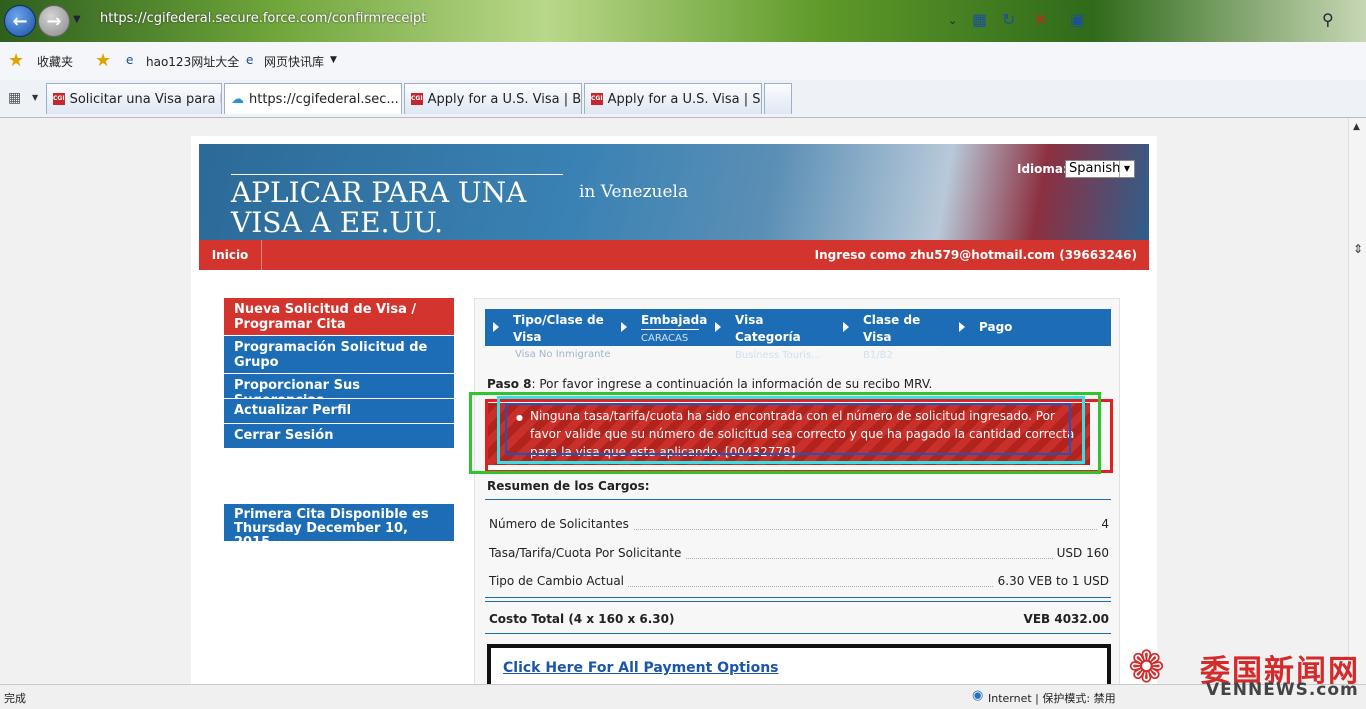 This screenshot has width=1366, height=709. I want to click on language-value: Spanish, so click(1095, 168).